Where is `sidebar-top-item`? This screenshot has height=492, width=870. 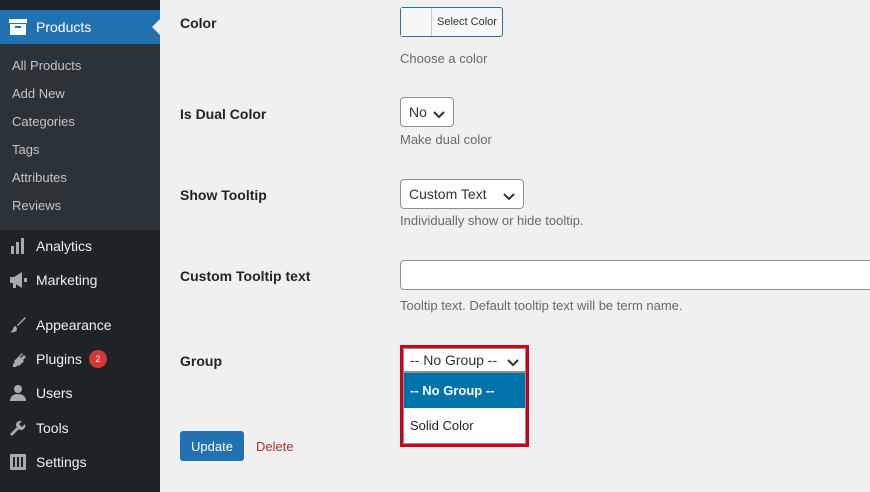
sidebar-top-item is located at coordinates (80, 5).